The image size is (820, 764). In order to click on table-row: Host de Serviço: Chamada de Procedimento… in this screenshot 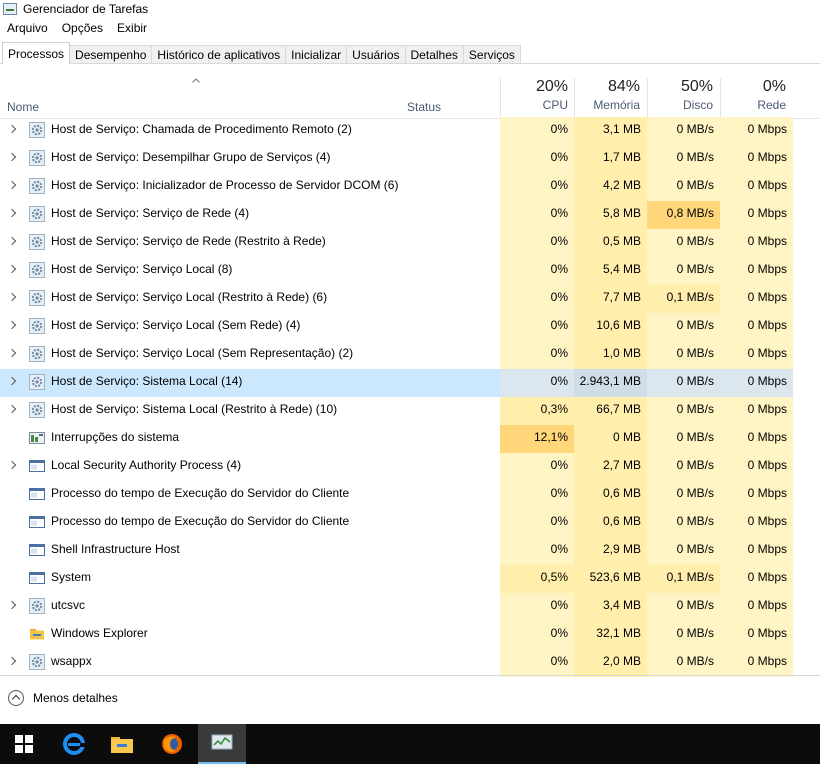, I will do `click(410, 131)`.